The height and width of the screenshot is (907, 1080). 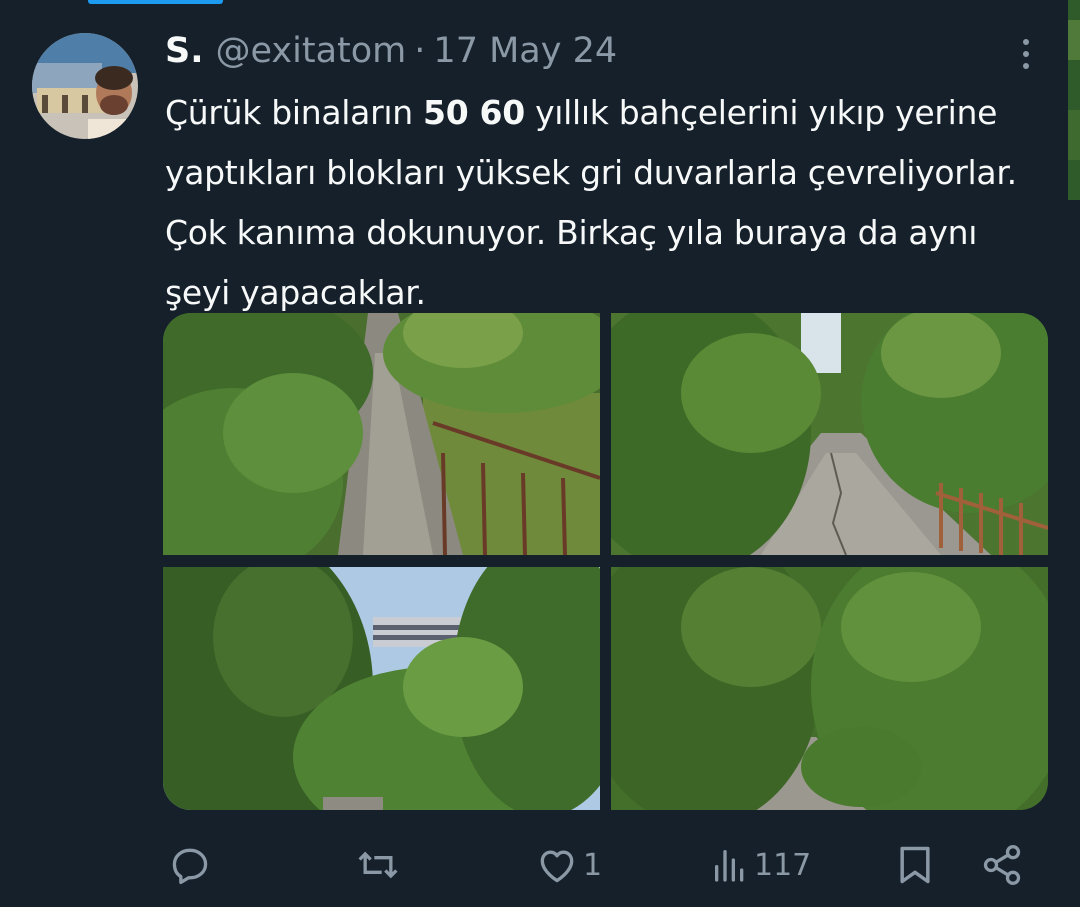 I want to click on retweet-button, so click(x=380, y=865).